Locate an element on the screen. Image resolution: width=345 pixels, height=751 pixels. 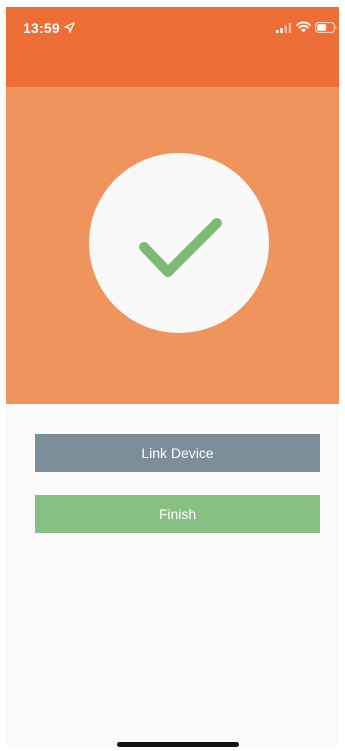
home-indicator is located at coordinates (178, 744).